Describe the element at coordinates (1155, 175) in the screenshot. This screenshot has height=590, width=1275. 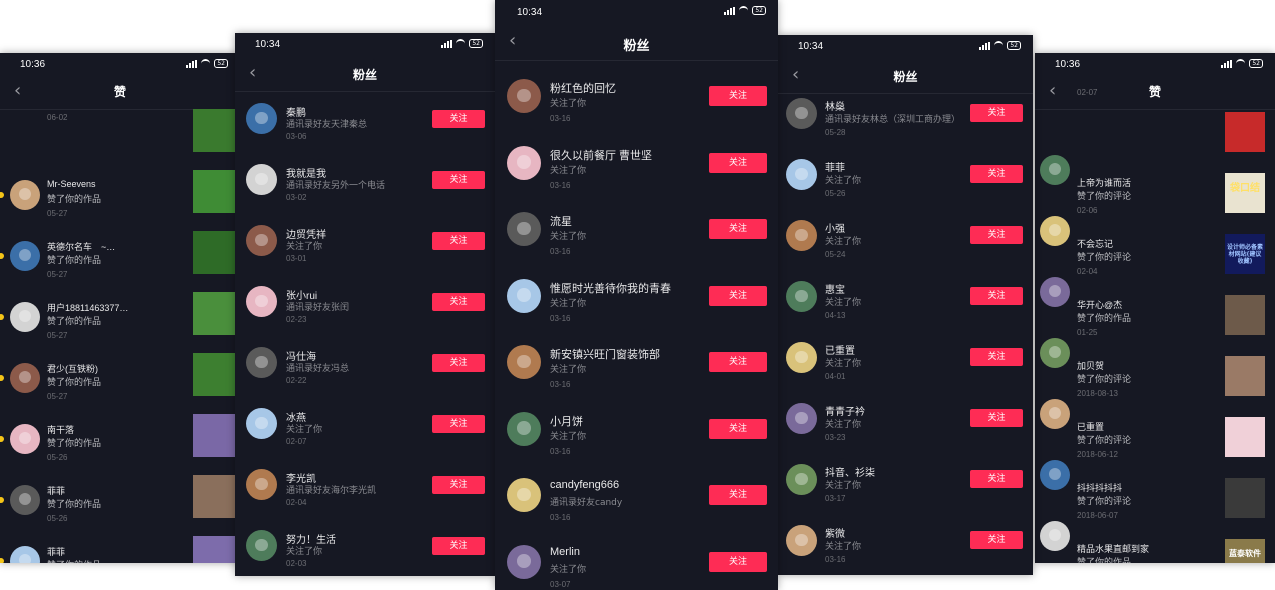
I see `like-row: 上帝为谁而活 赞了你的评论 02-06 袋口结` at that location.